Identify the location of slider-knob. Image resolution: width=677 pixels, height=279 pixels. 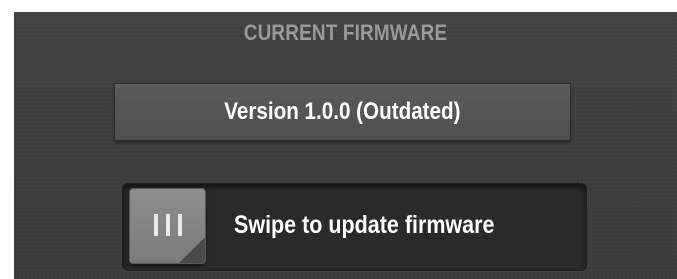
(167, 226).